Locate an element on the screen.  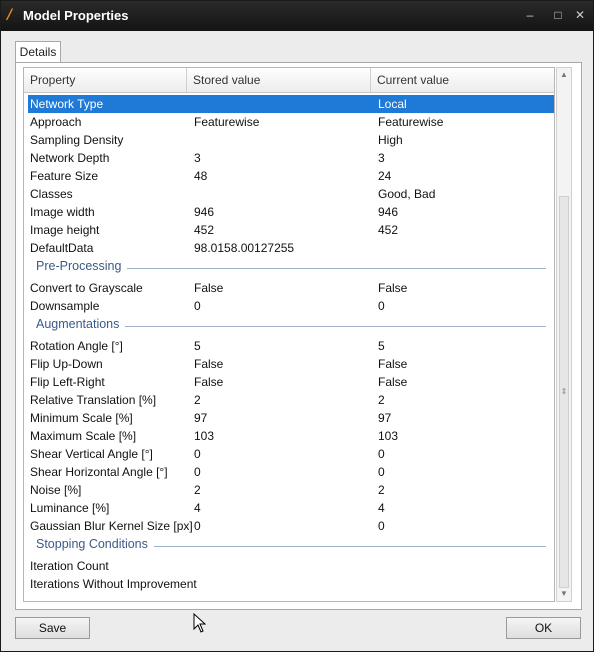
property-name: Network Type is located at coordinates (67, 104).